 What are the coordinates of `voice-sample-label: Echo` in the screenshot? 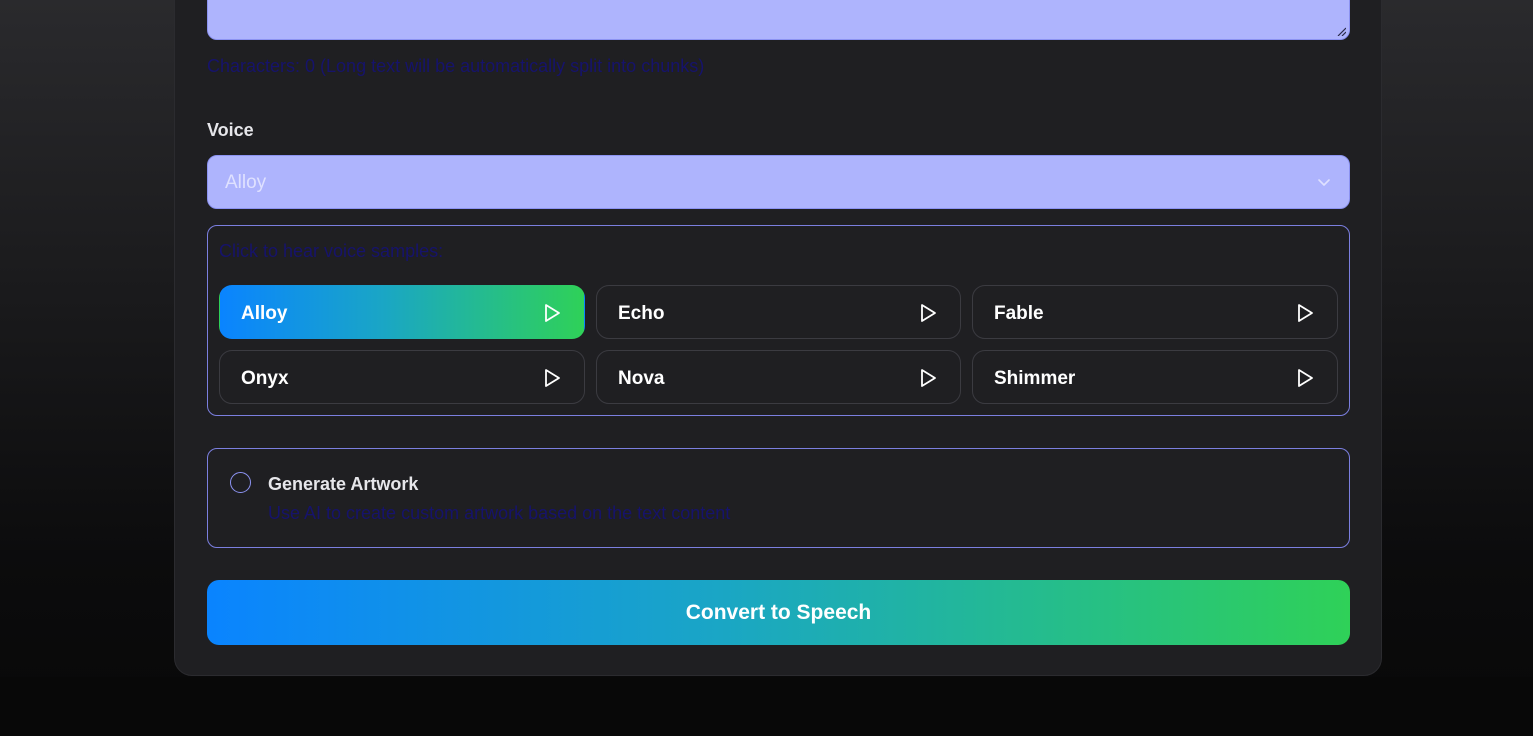 It's located at (641, 313).